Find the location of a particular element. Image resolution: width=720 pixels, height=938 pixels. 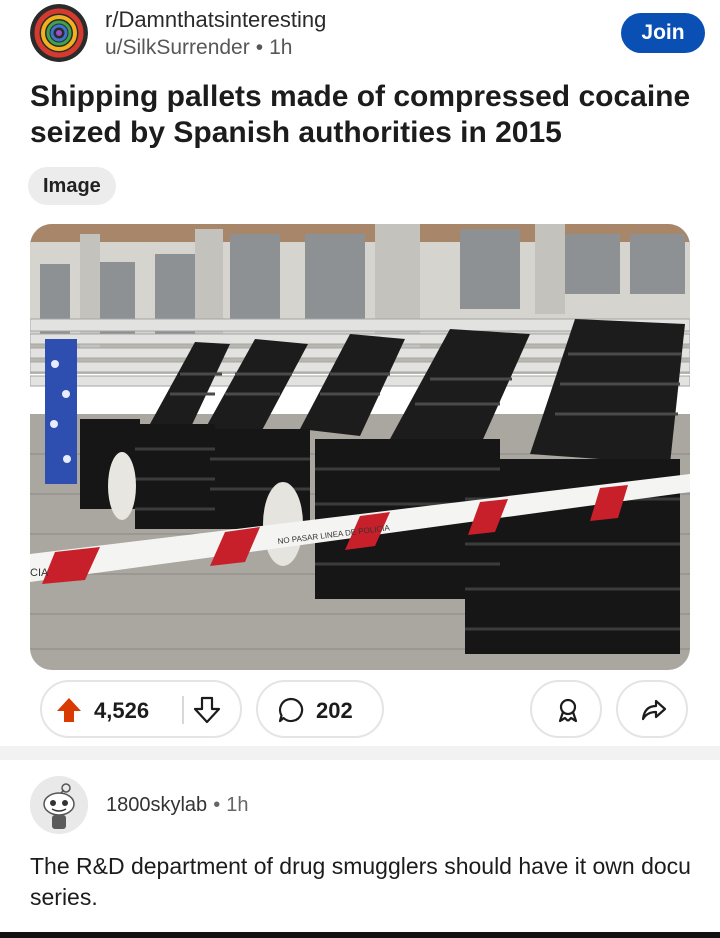

snoo-avatar-icon is located at coordinates (59, 805).